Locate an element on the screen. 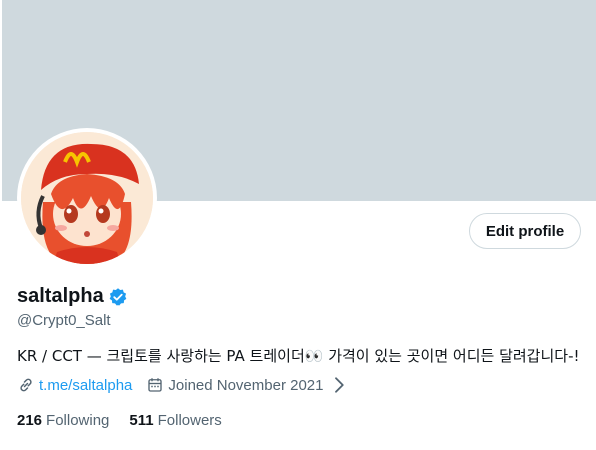  joined-item: Joined November 2021 is located at coordinates (248, 385).